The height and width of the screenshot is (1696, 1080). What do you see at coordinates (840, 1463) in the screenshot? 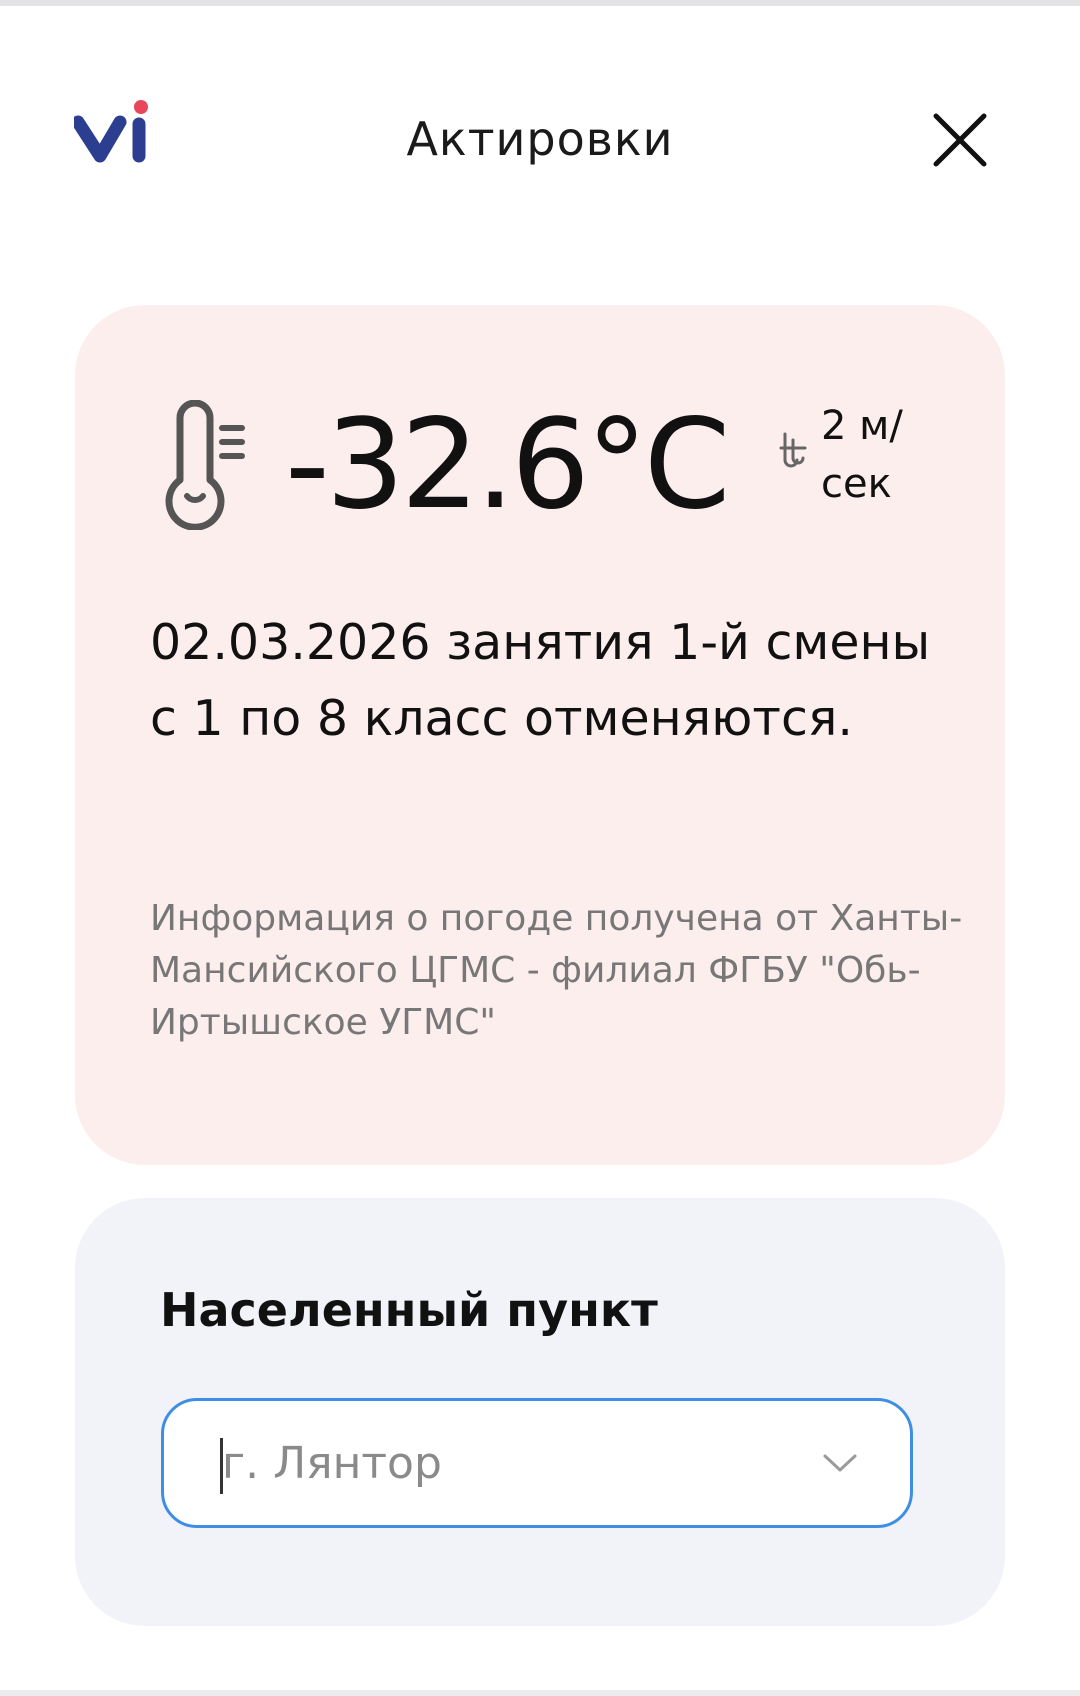
I see `chevron-down-icon` at bounding box center [840, 1463].